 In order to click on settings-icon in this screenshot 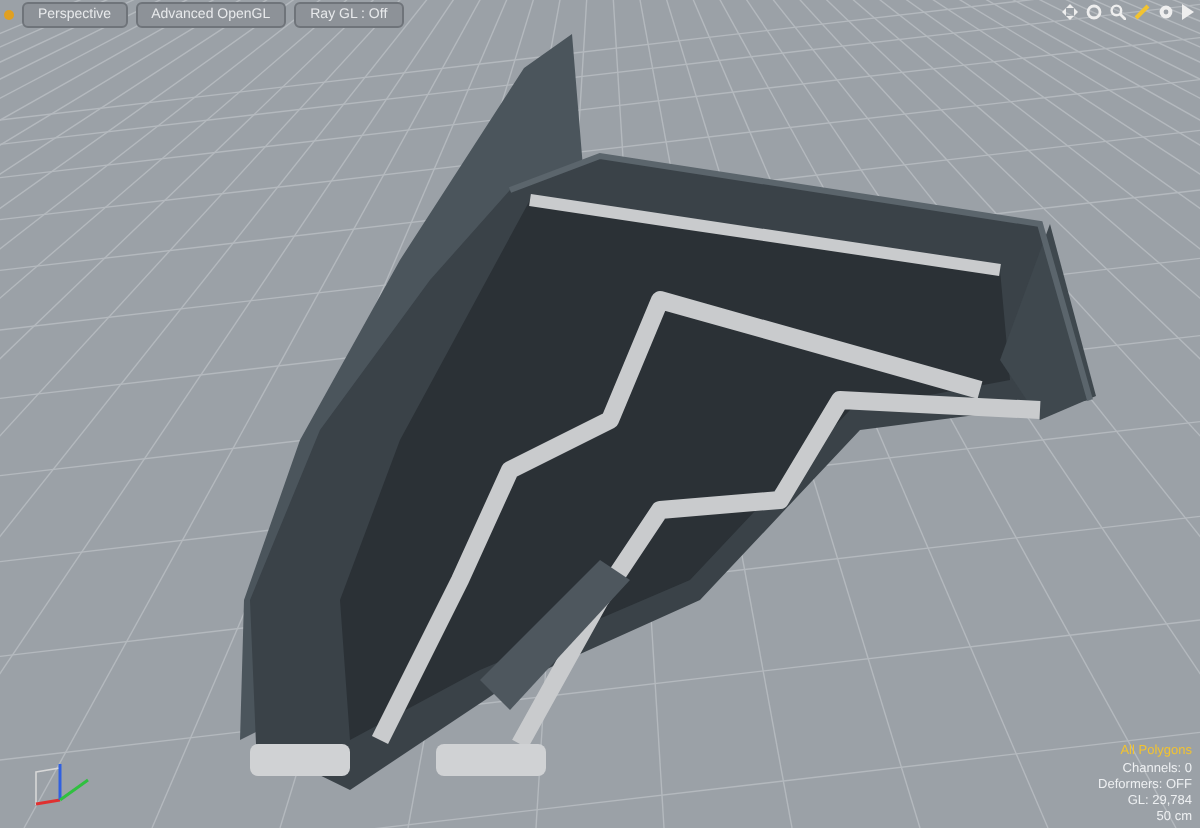, I will do `click(1166, 12)`.